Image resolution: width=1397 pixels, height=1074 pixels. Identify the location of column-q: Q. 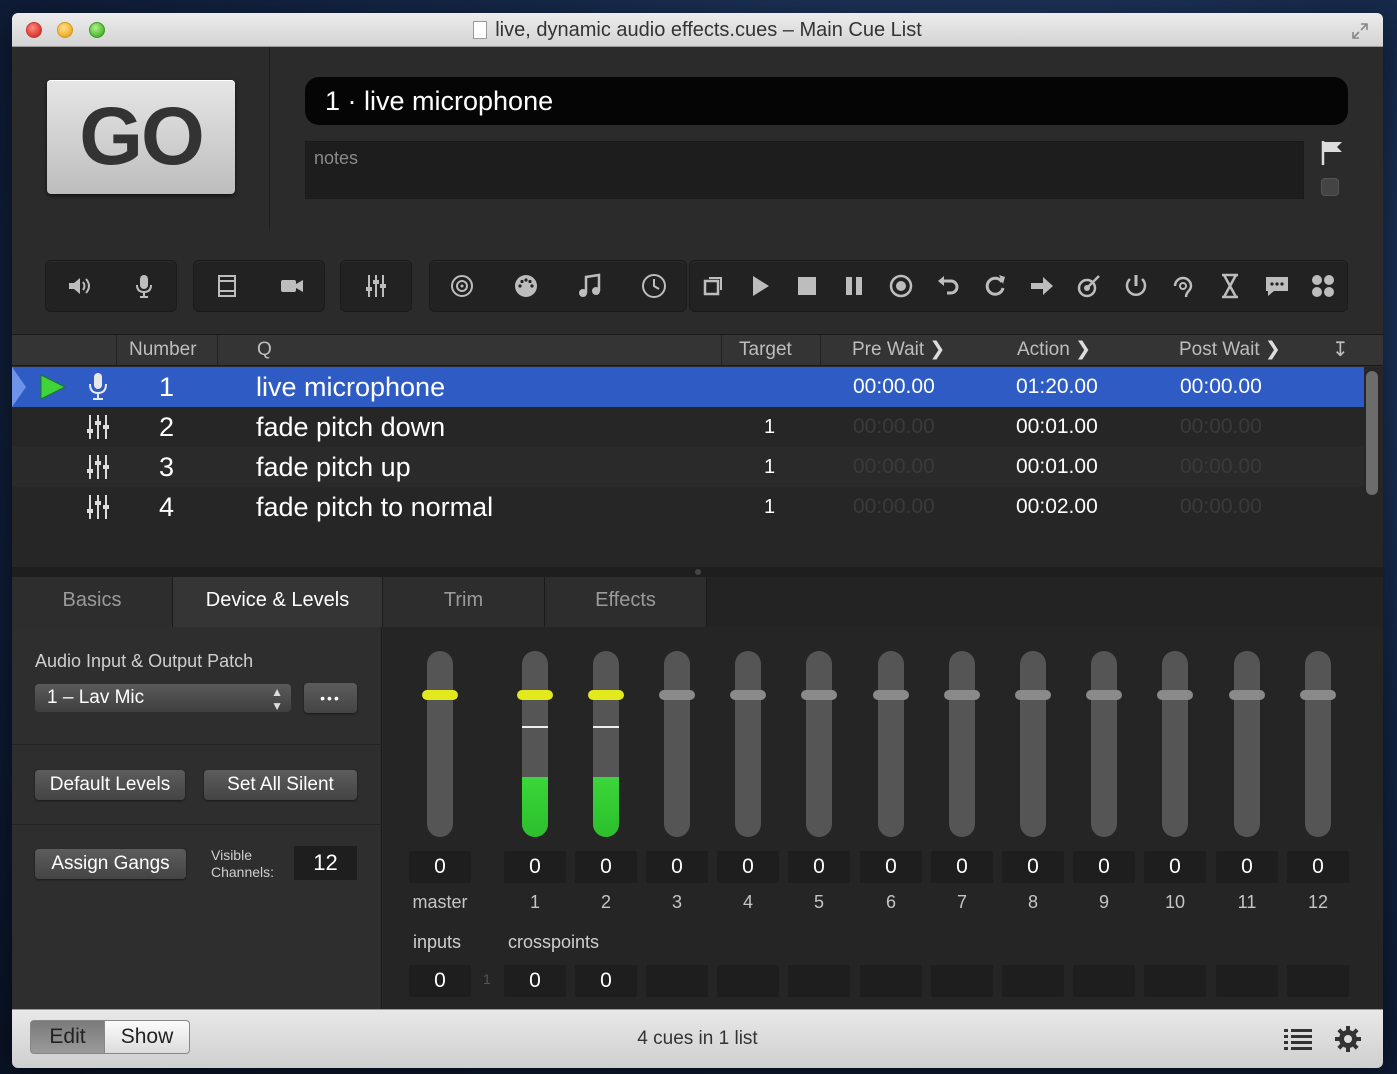
(264, 350).